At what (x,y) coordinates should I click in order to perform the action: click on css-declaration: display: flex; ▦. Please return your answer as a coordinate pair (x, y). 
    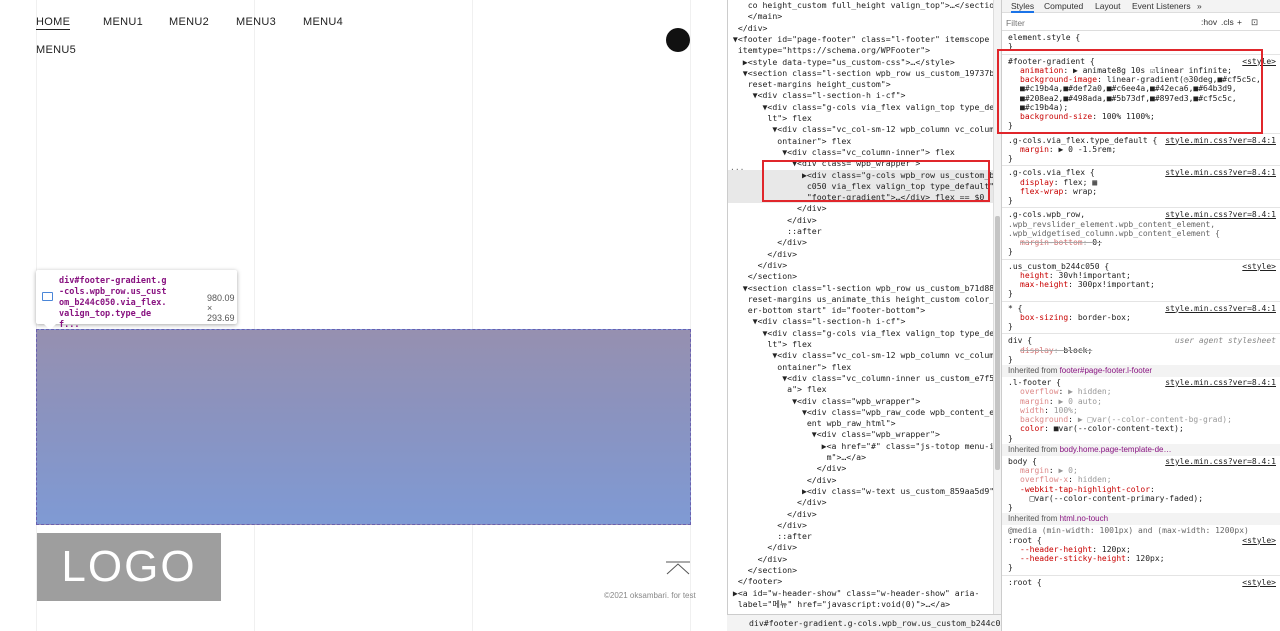
    Looking at the image, I should click on (1142, 182).